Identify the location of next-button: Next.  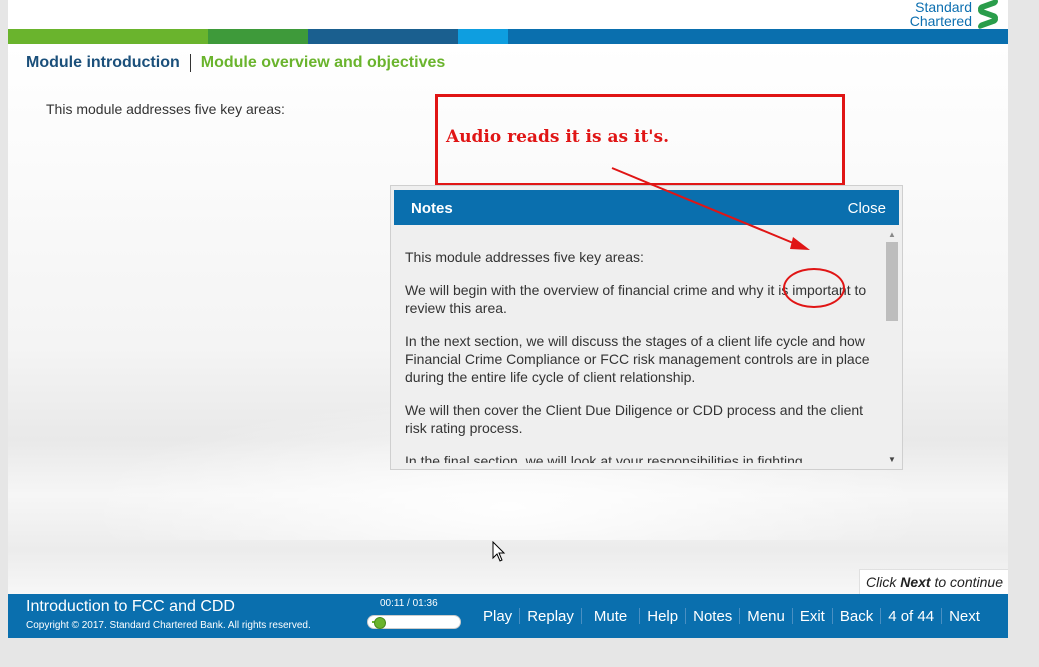
(964, 616).